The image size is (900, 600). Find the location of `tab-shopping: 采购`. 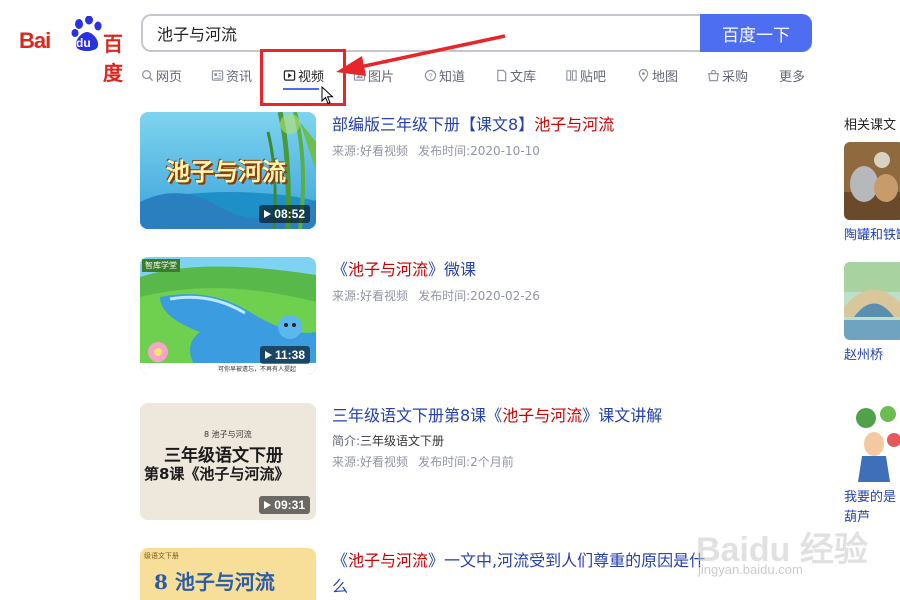

tab-shopping: 采购 is located at coordinates (727, 75).